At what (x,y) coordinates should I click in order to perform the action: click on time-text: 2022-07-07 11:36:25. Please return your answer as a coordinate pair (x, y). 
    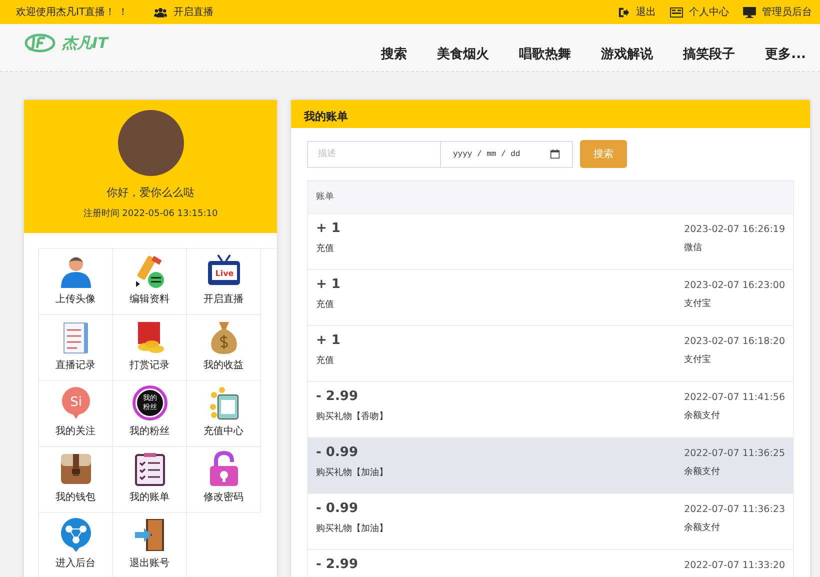
    Looking at the image, I should click on (734, 453).